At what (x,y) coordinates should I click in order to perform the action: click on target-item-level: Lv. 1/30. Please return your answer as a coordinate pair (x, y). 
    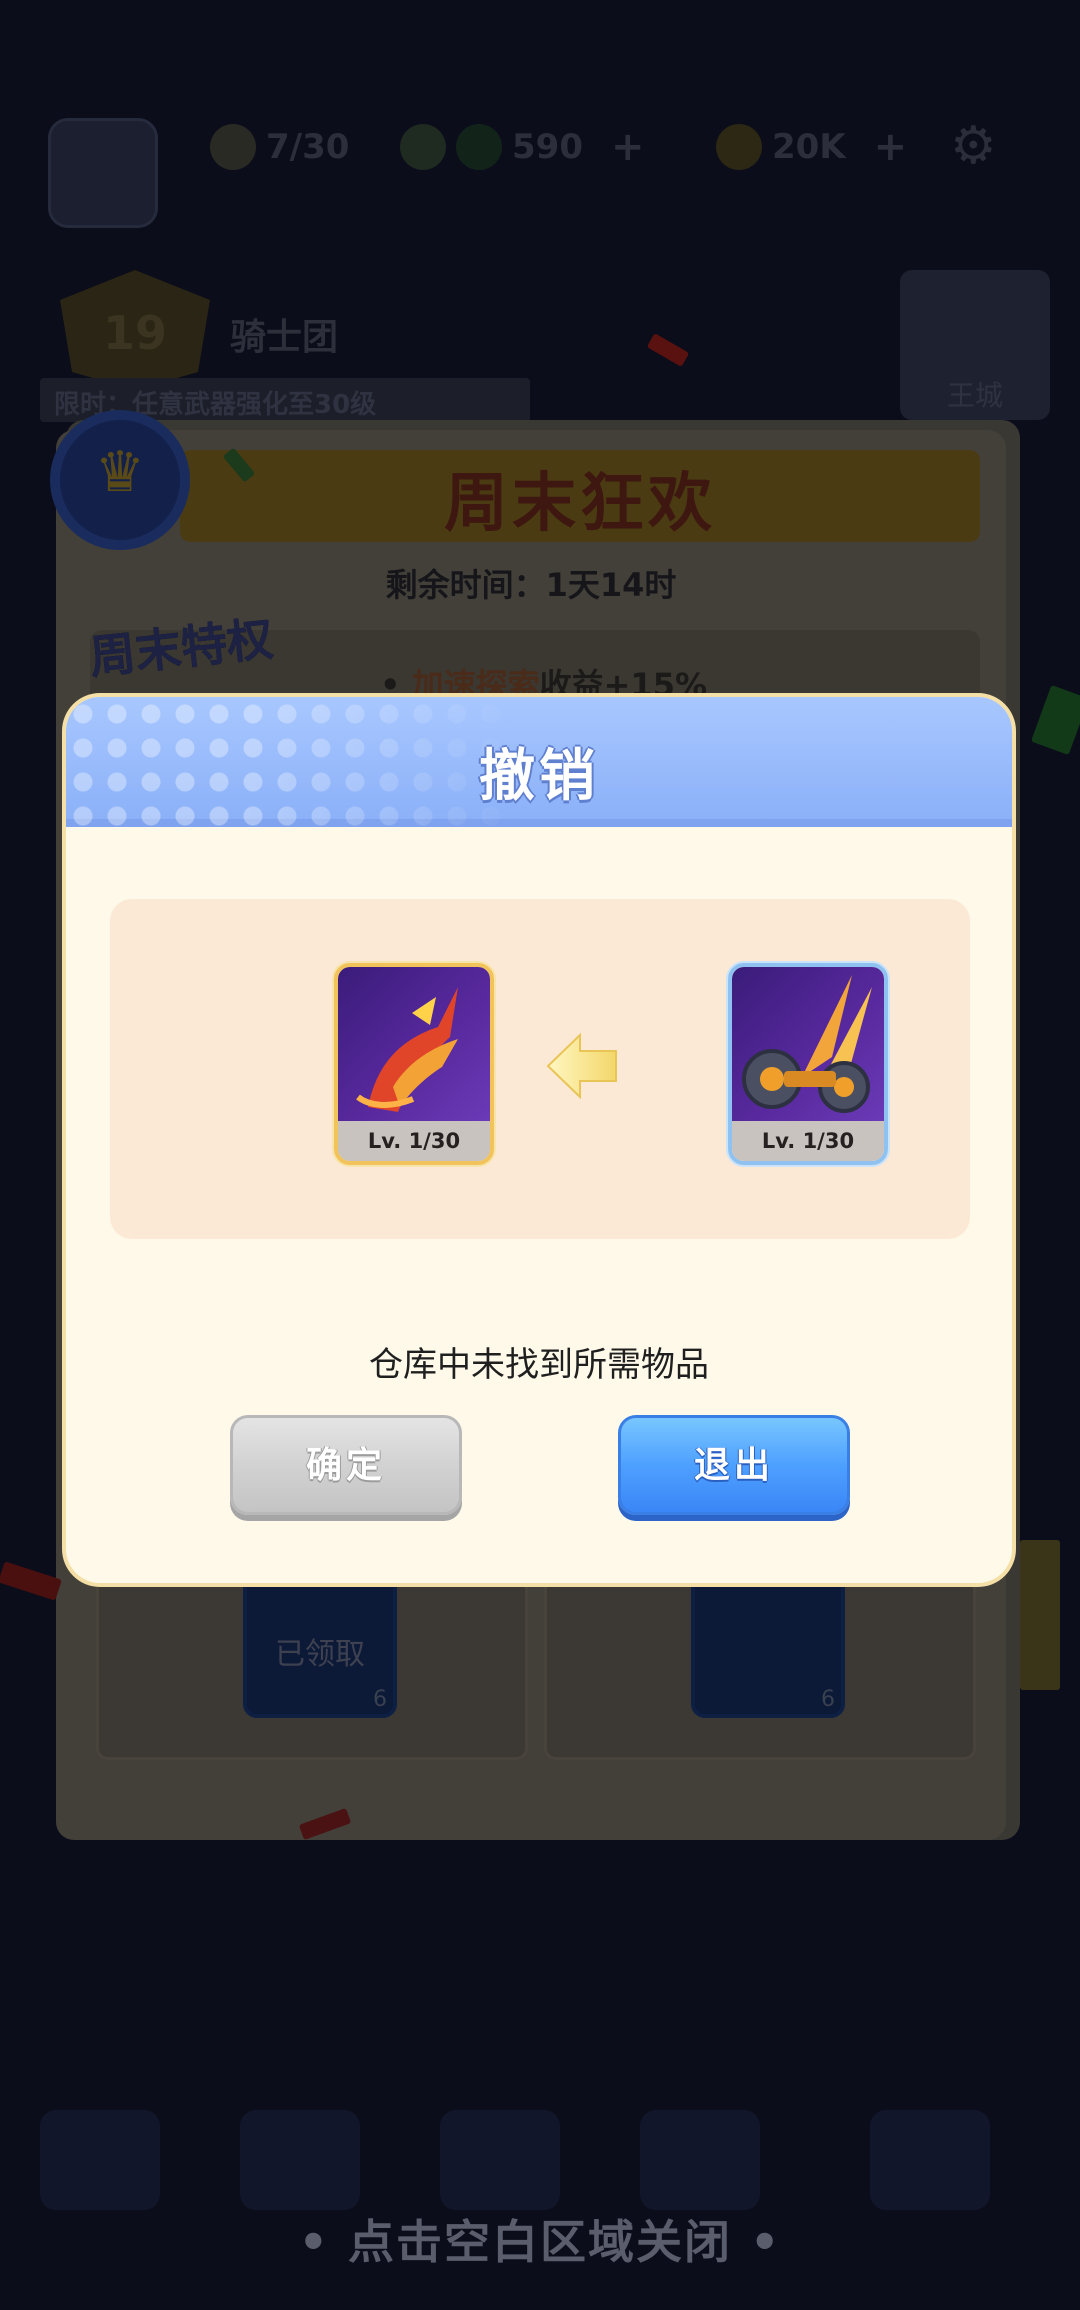
    Looking at the image, I should click on (414, 1141).